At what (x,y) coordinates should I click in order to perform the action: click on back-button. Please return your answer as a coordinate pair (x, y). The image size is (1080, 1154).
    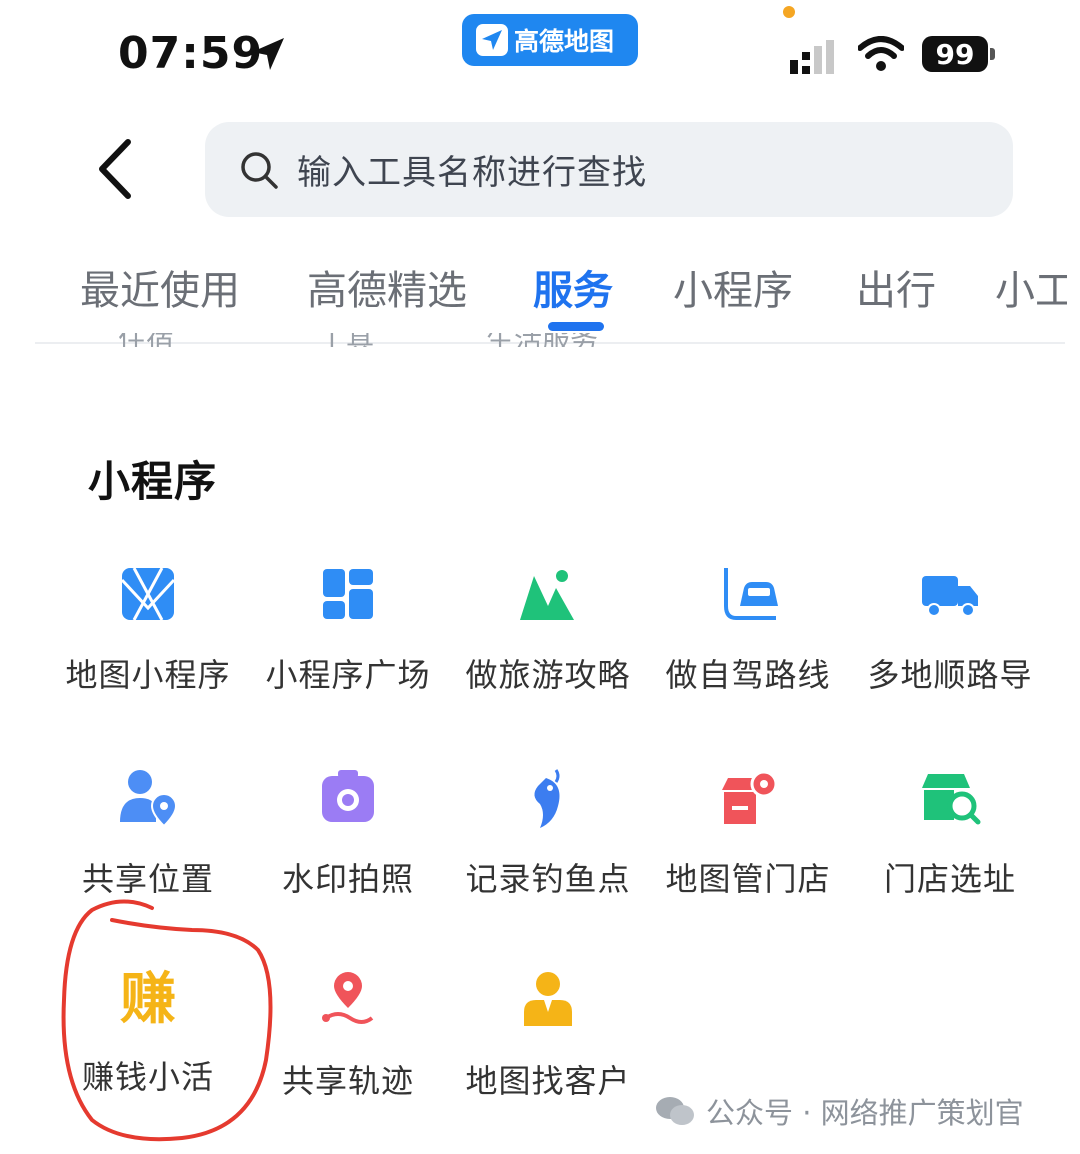
    Looking at the image, I should click on (118, 169).